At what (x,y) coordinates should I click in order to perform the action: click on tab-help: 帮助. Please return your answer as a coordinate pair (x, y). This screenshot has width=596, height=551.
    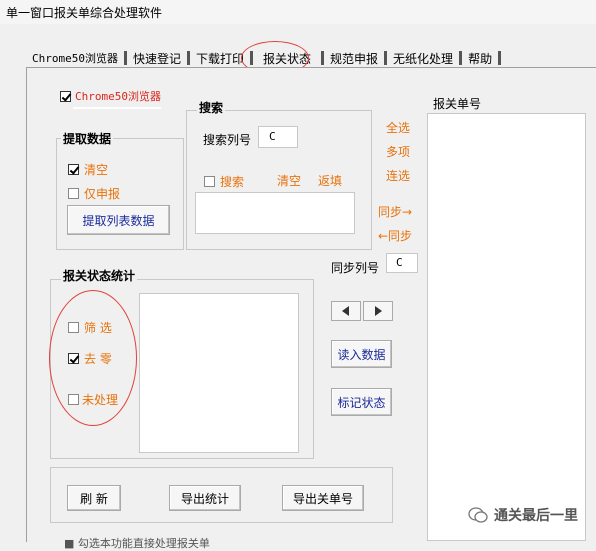
    Looking at the image, I should click on (480, 58).